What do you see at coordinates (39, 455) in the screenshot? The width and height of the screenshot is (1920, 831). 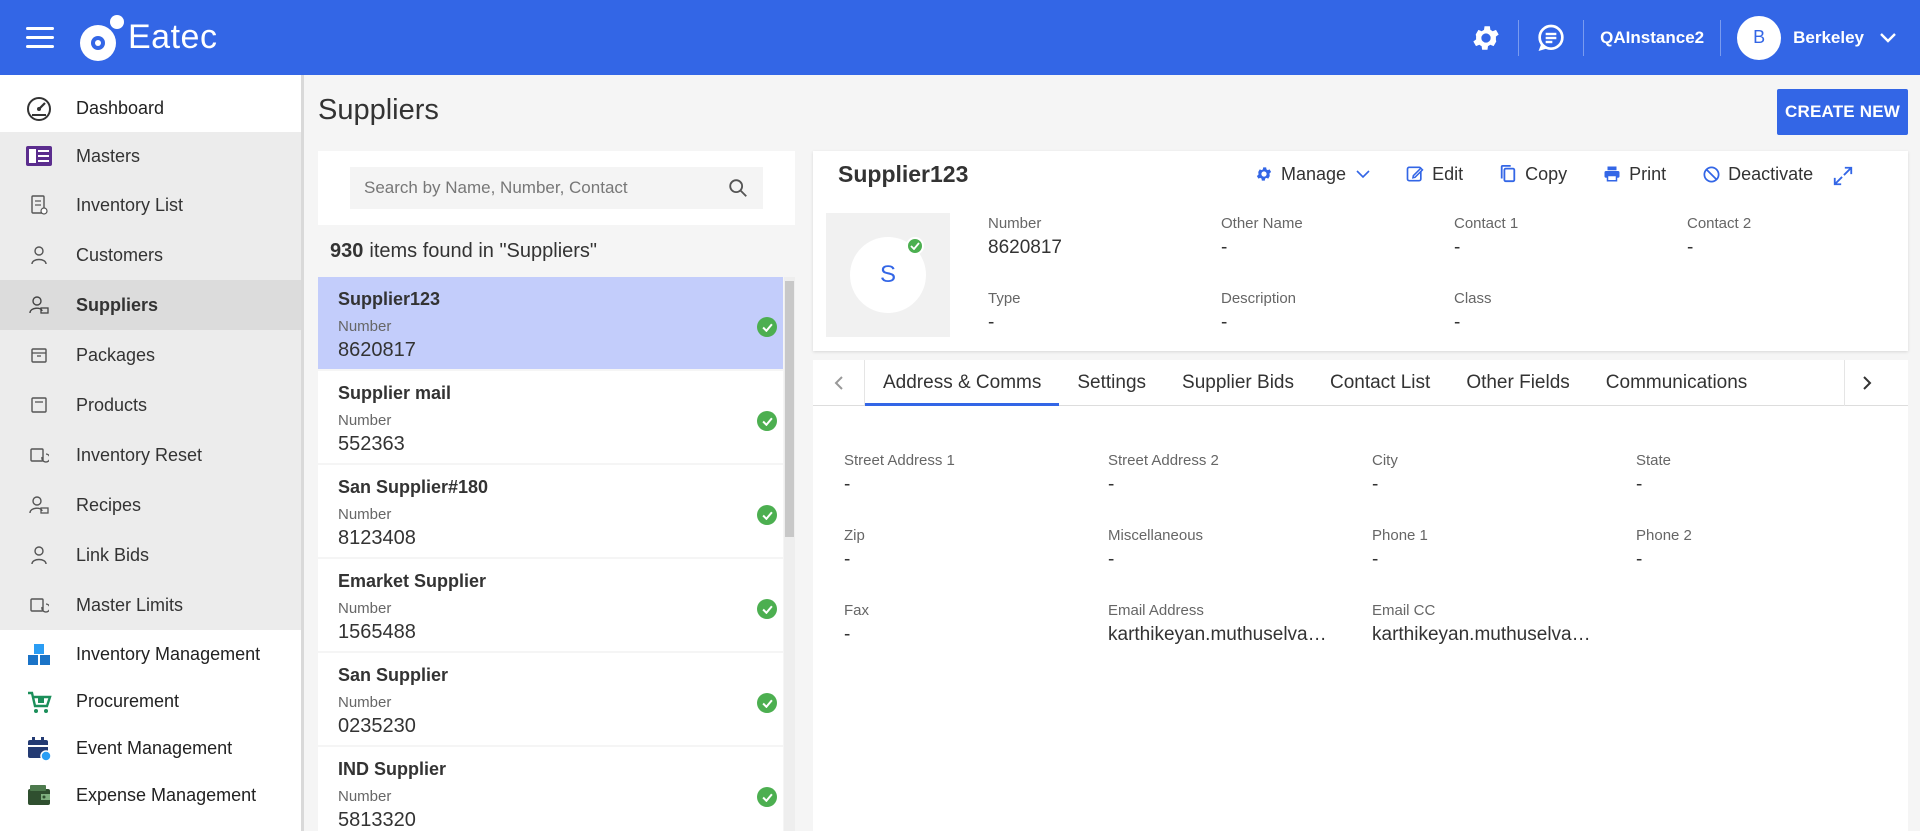 I see `inventory-reset-icon` at bounding box center [39, 455].